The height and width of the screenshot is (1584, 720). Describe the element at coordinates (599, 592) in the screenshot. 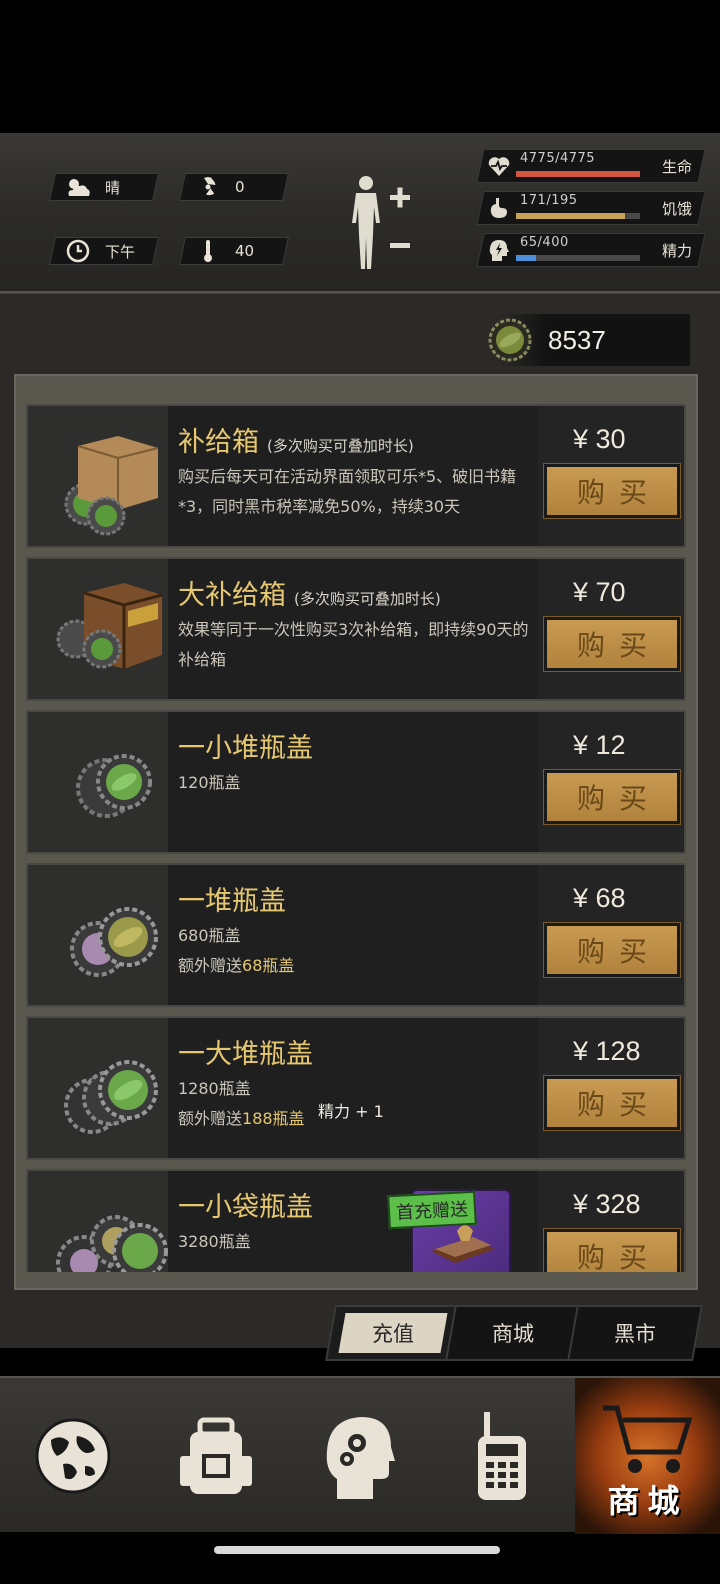

I see `item-price: ¥ 70` at that location.